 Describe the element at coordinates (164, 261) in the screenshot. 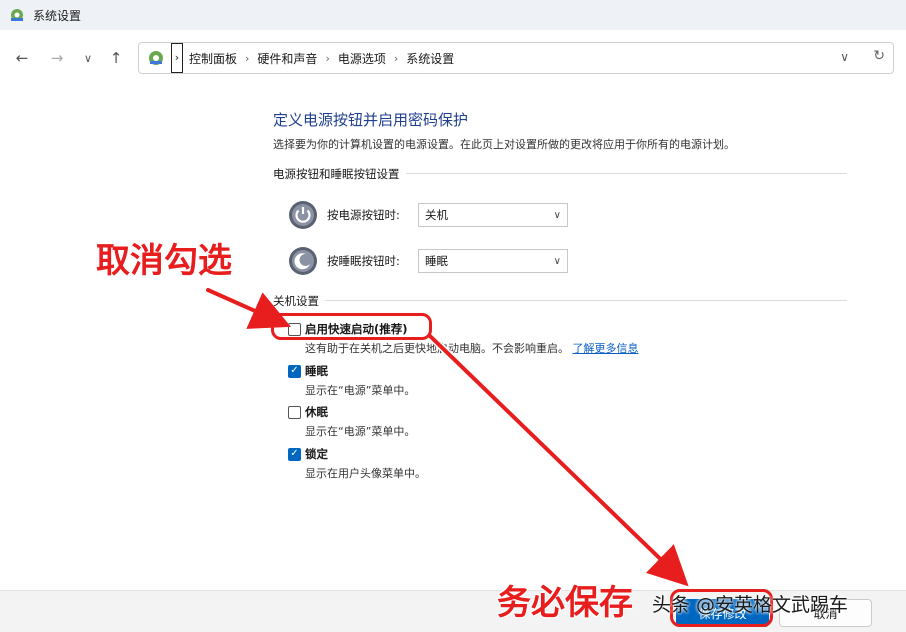

I see `uncheck-annotation: 取消勾选` at that location.